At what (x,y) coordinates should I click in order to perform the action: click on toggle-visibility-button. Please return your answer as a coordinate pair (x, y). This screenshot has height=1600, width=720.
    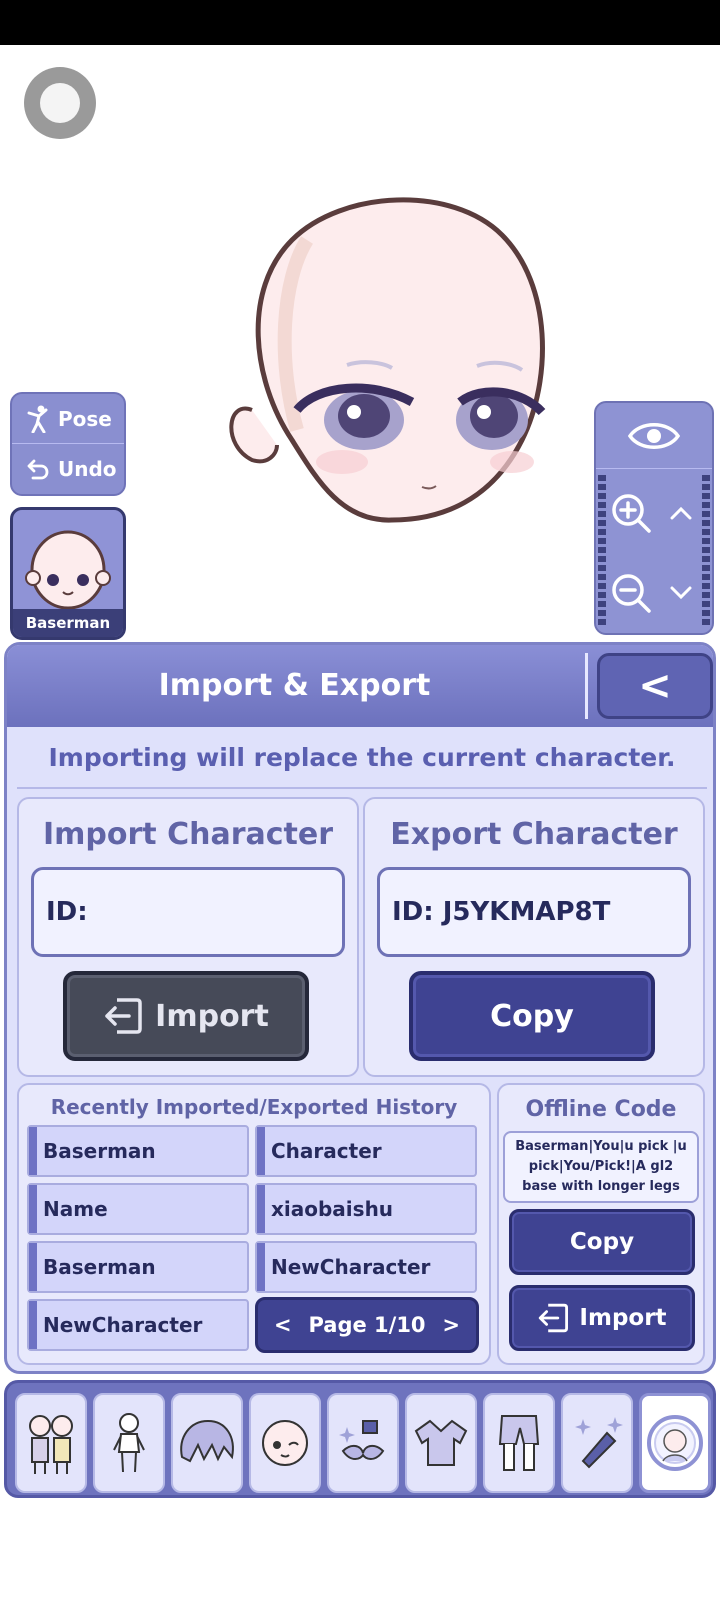
    Looking at the image, I should click on (654, 436).